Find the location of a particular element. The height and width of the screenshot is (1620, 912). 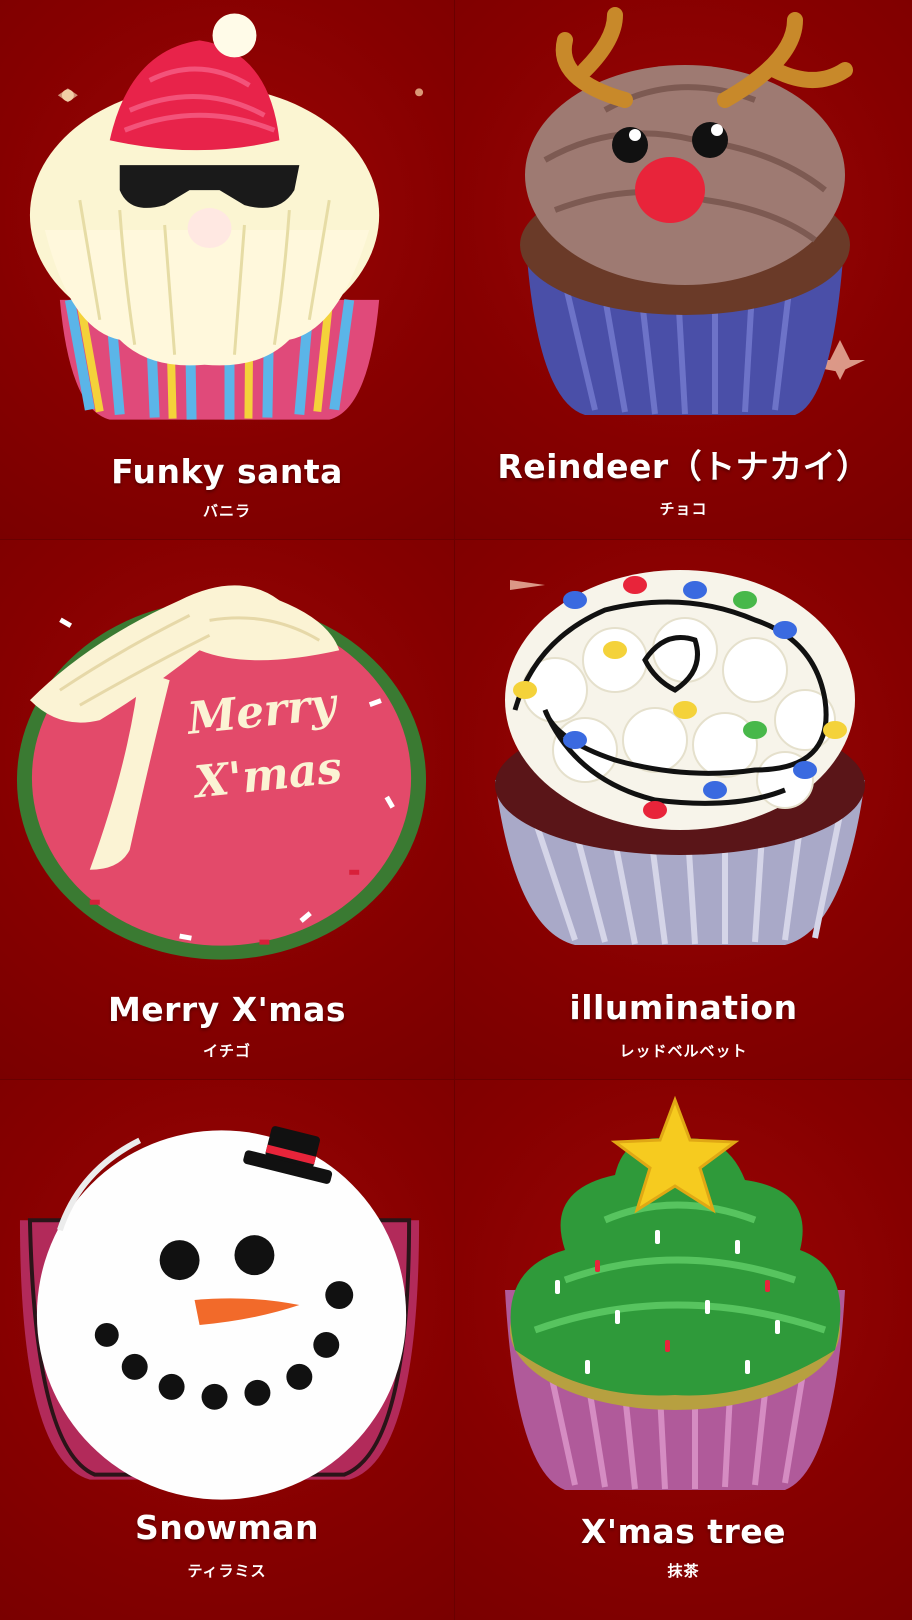

merry-xmas-piped-text: Merry X'mas is located at coordinates (265, 743).